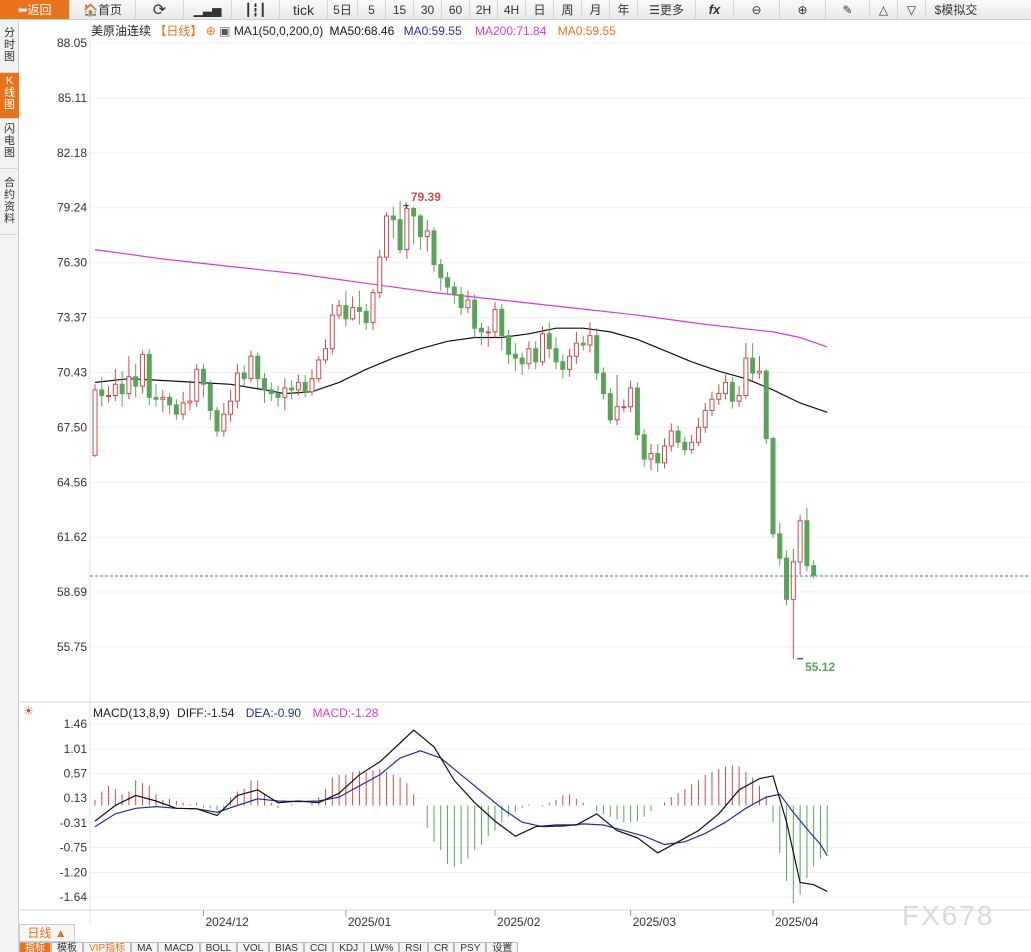 The image size is (1031, 952). Describe the element at coordinates (757, 9) in the screenshot. I see `zoom-out-button: ⊖` at that location.